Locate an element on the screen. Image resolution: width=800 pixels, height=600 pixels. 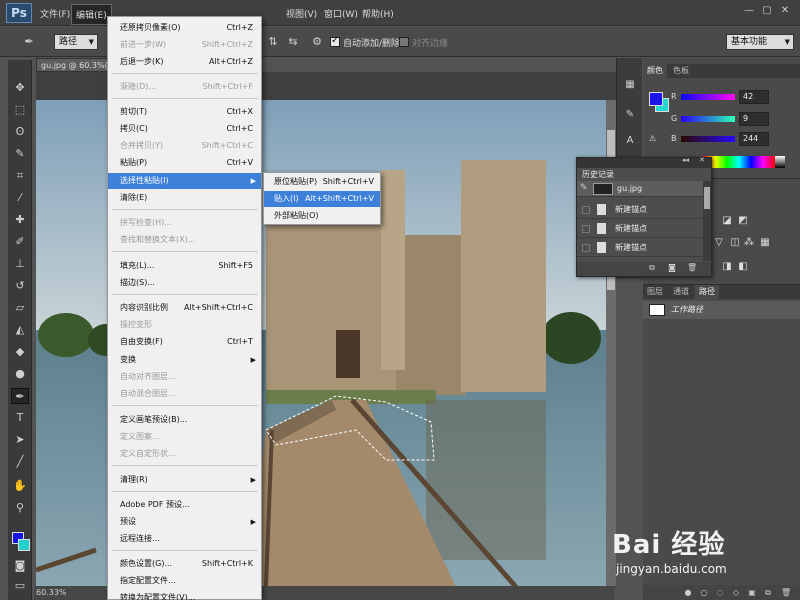
curves-icon: ◪ is located at coordinates (727, 221).